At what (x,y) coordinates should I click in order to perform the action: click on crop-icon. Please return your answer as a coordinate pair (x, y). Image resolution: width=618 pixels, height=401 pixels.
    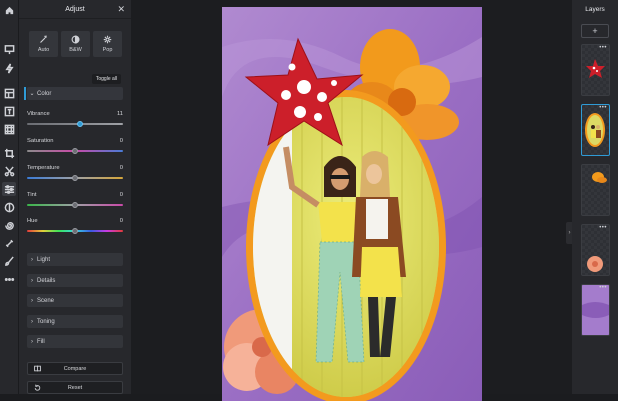
    Looking at the image, I should click on (9, 153).